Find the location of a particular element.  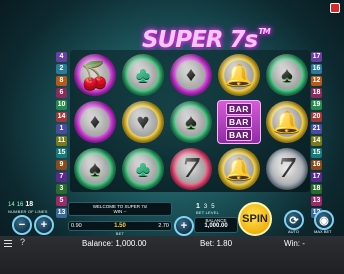

heart-icon: ♥ is located at coordinates (143, 121).